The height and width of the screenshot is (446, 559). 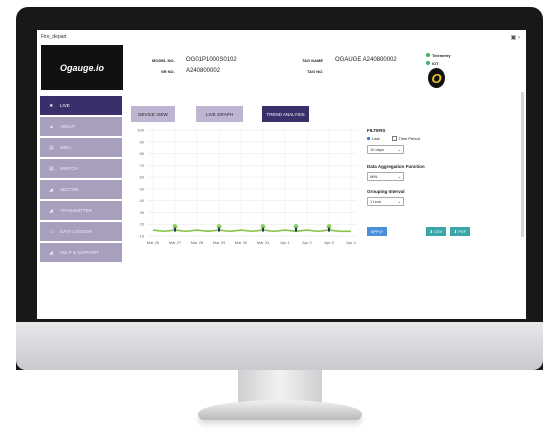 I want to click on y-tick-label: 20, so click(x=142, y=224).